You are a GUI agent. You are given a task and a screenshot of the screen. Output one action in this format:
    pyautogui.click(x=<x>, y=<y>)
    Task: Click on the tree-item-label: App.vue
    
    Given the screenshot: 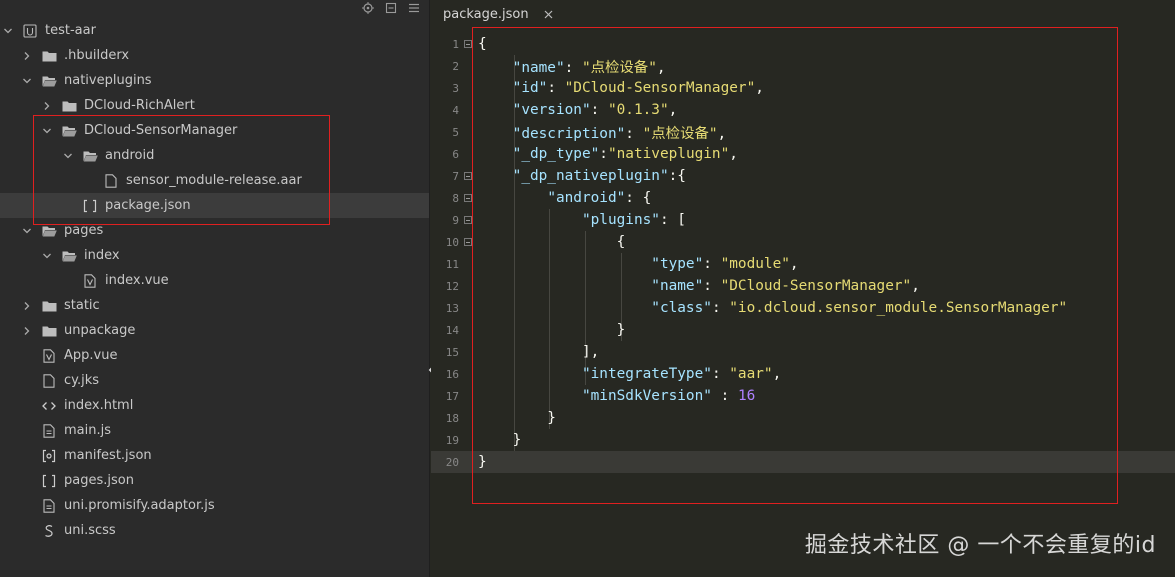 What is the action you would take?
    pyautogui.click(x=91, y=355)
    